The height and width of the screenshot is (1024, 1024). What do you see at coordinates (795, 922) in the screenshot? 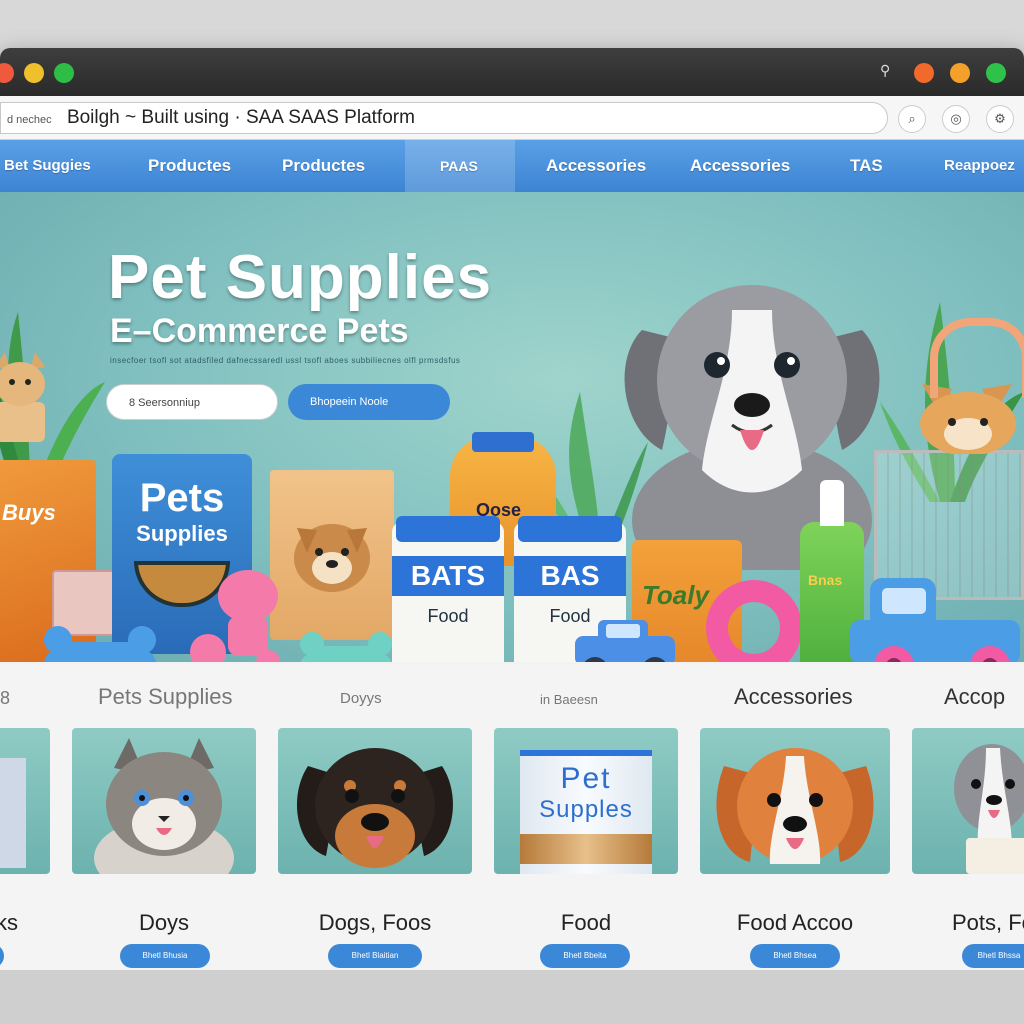
I see `product-card-4-title: Food Accoo` at bounding box center [795, 922].